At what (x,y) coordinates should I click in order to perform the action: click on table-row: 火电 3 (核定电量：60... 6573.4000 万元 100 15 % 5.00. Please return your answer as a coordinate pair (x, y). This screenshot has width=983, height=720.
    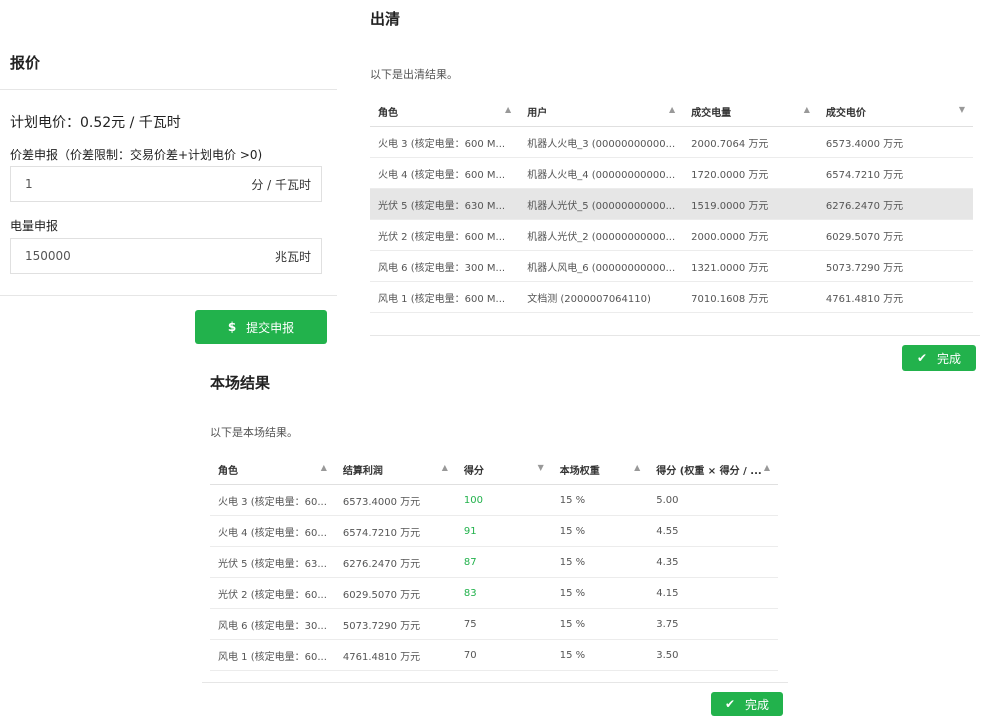
    Looking at the image, I should click on (494, 500).